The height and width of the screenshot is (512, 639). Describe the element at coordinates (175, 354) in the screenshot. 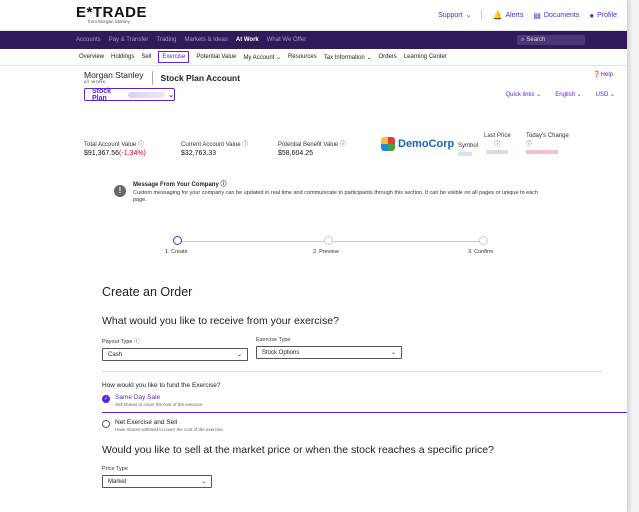

I see `payout-type-select: Cash ⌄` at that location.